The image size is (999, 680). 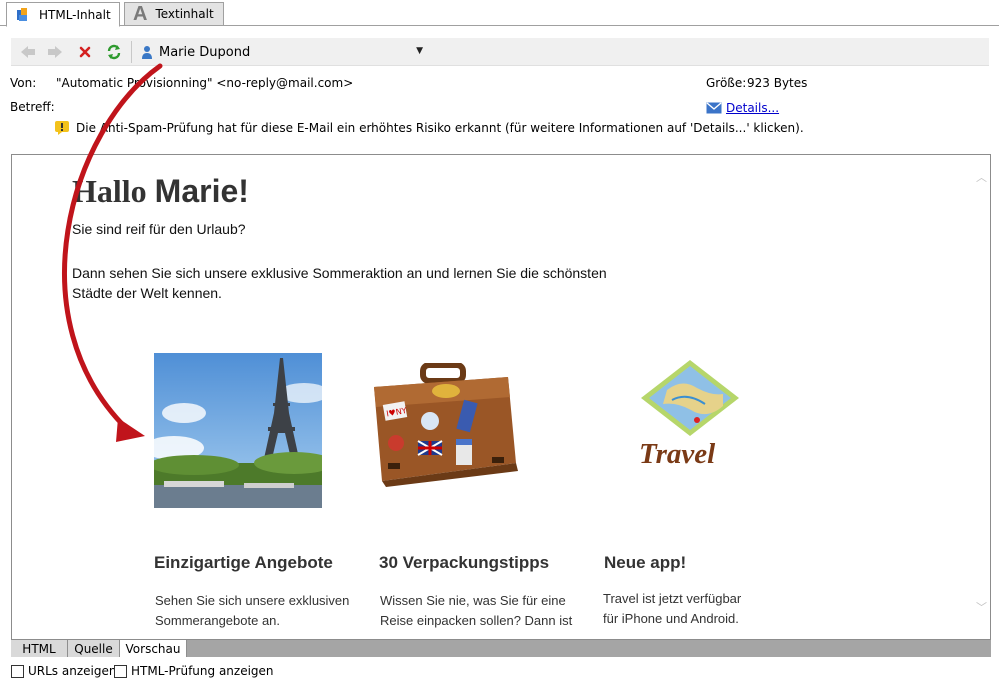 What do you see at coordinates (147, 52) in the screenshot?
I see `user-icon` at bounding box center [147, 52].